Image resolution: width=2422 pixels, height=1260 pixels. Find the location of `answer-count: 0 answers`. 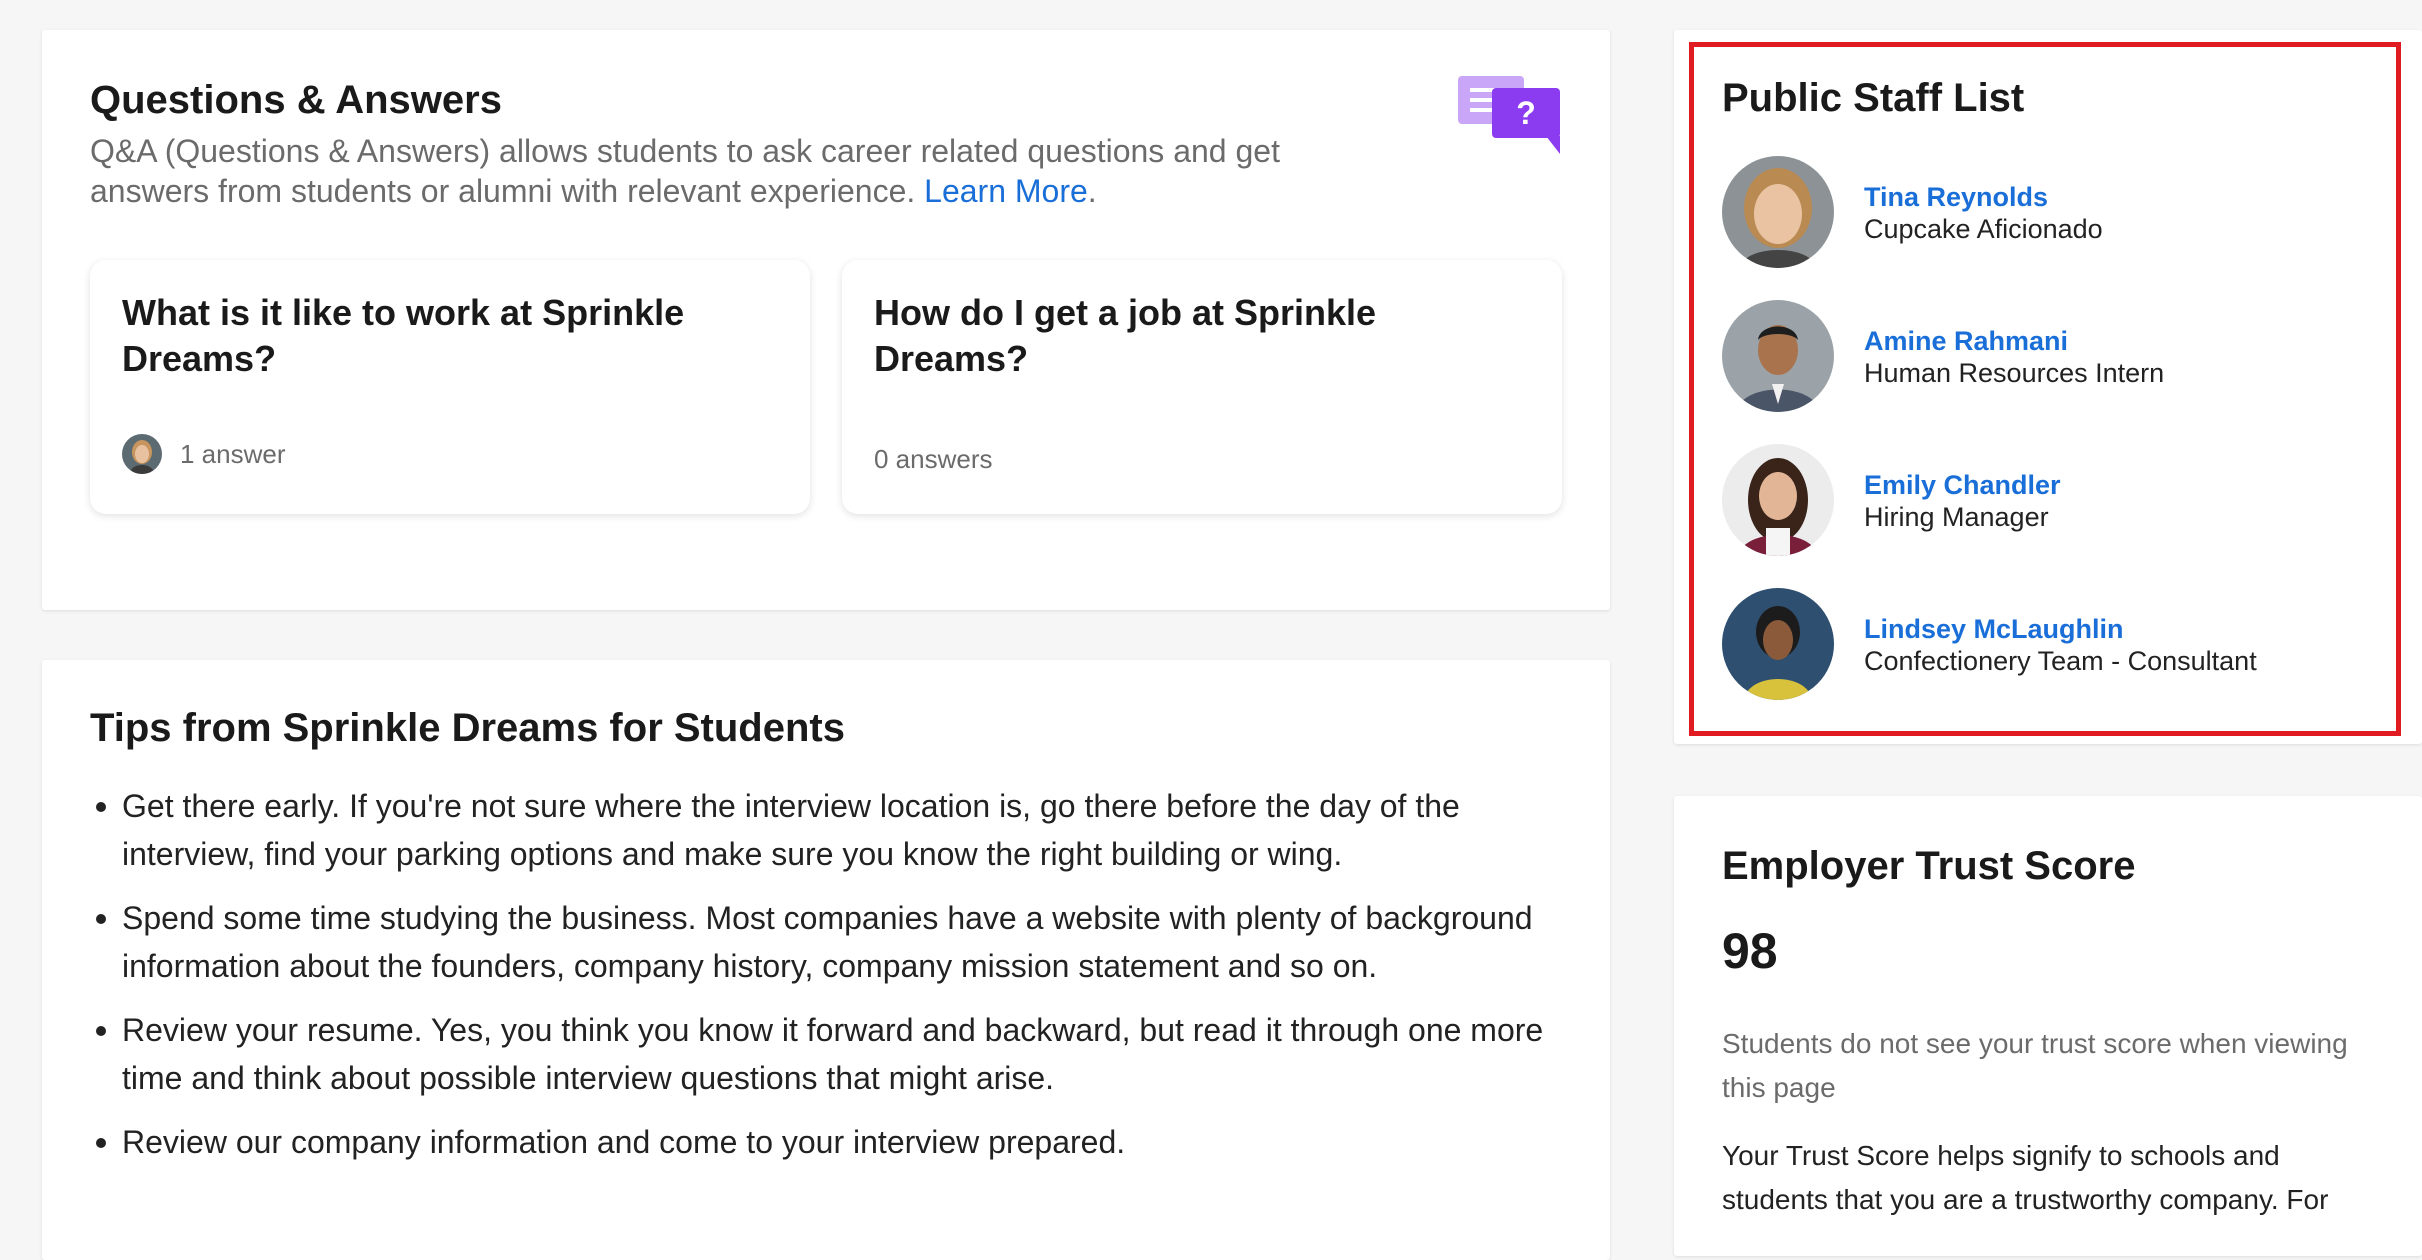

answer-count: 0 answers is located at coordinates (933, 459).